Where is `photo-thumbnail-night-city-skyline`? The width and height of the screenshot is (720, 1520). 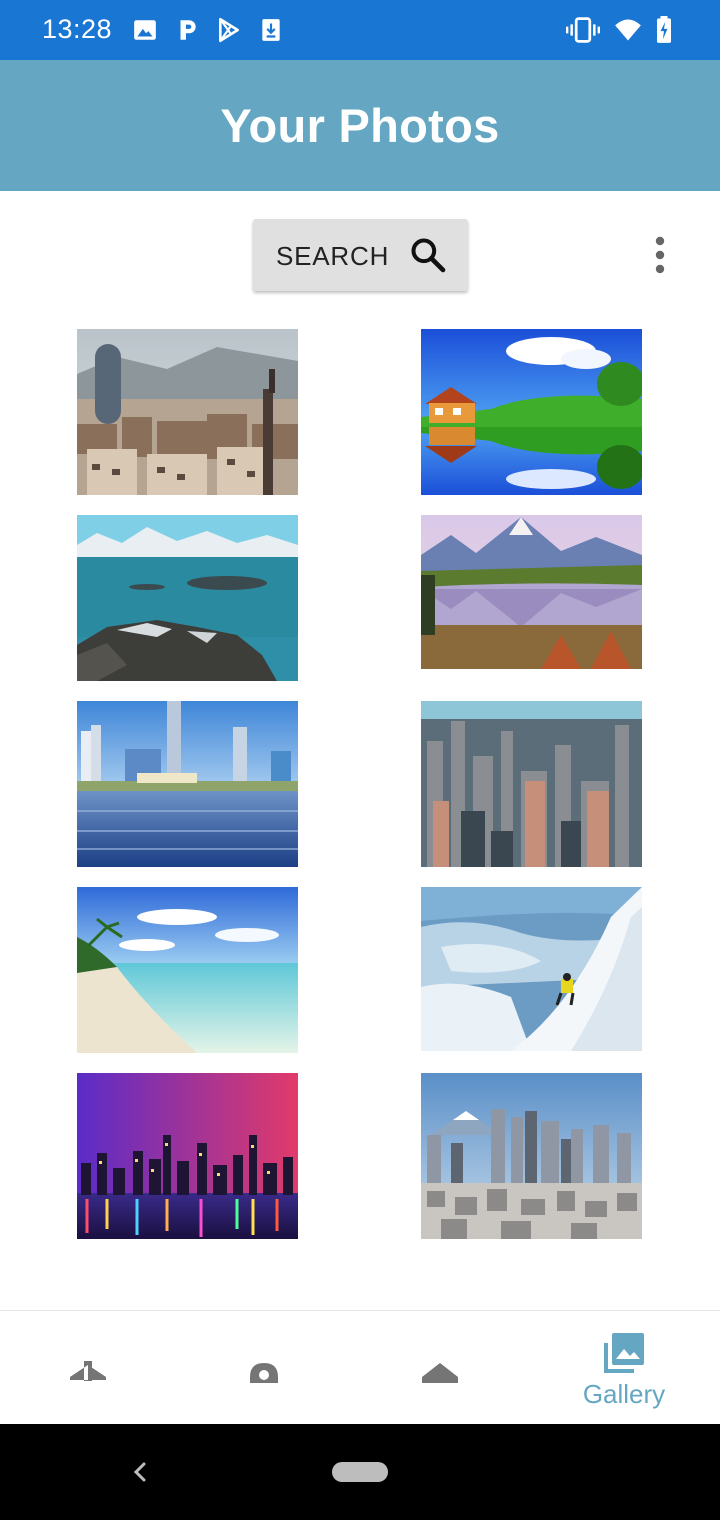 photo-thumbnail-night-city-skyline is located at coordinates (187, 1156).